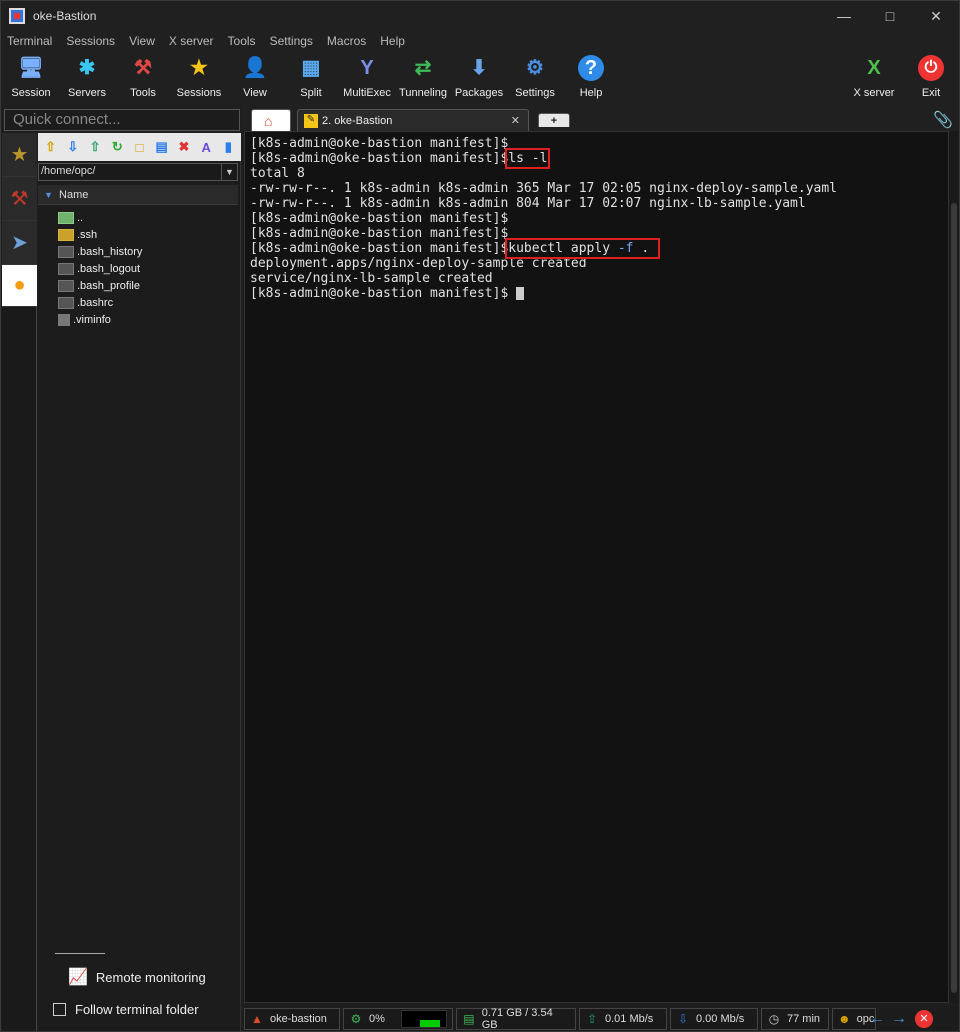  I want to click on side-tabs: ★ ⚒ ➤ ●, so click(19, 582).